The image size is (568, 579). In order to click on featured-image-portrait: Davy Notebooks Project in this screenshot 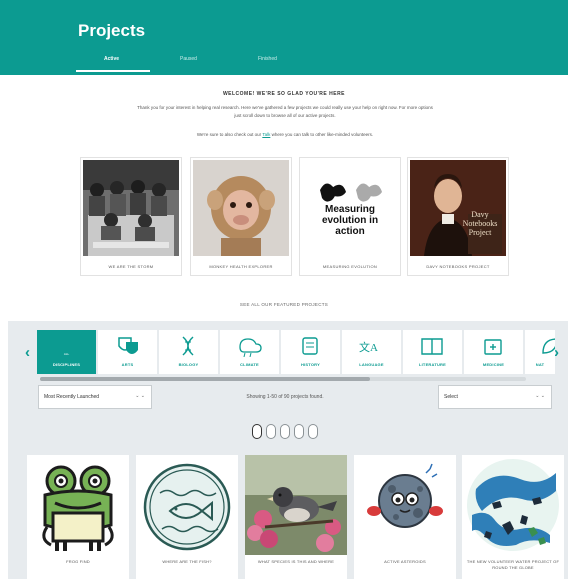, I will do `click(458, 208)`.